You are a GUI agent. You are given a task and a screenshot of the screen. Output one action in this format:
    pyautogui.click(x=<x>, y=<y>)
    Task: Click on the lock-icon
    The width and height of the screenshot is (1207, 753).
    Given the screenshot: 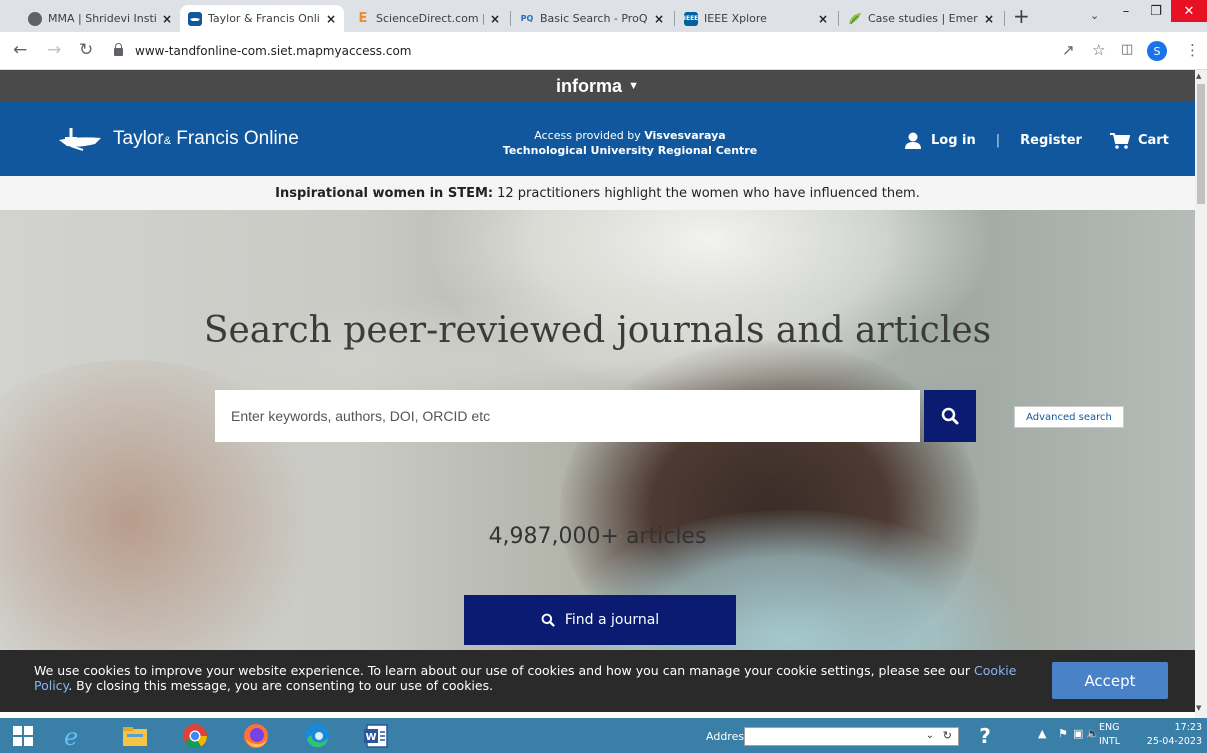 What is the action you would take?
    pyautogui.click(x=118, y=49)
    